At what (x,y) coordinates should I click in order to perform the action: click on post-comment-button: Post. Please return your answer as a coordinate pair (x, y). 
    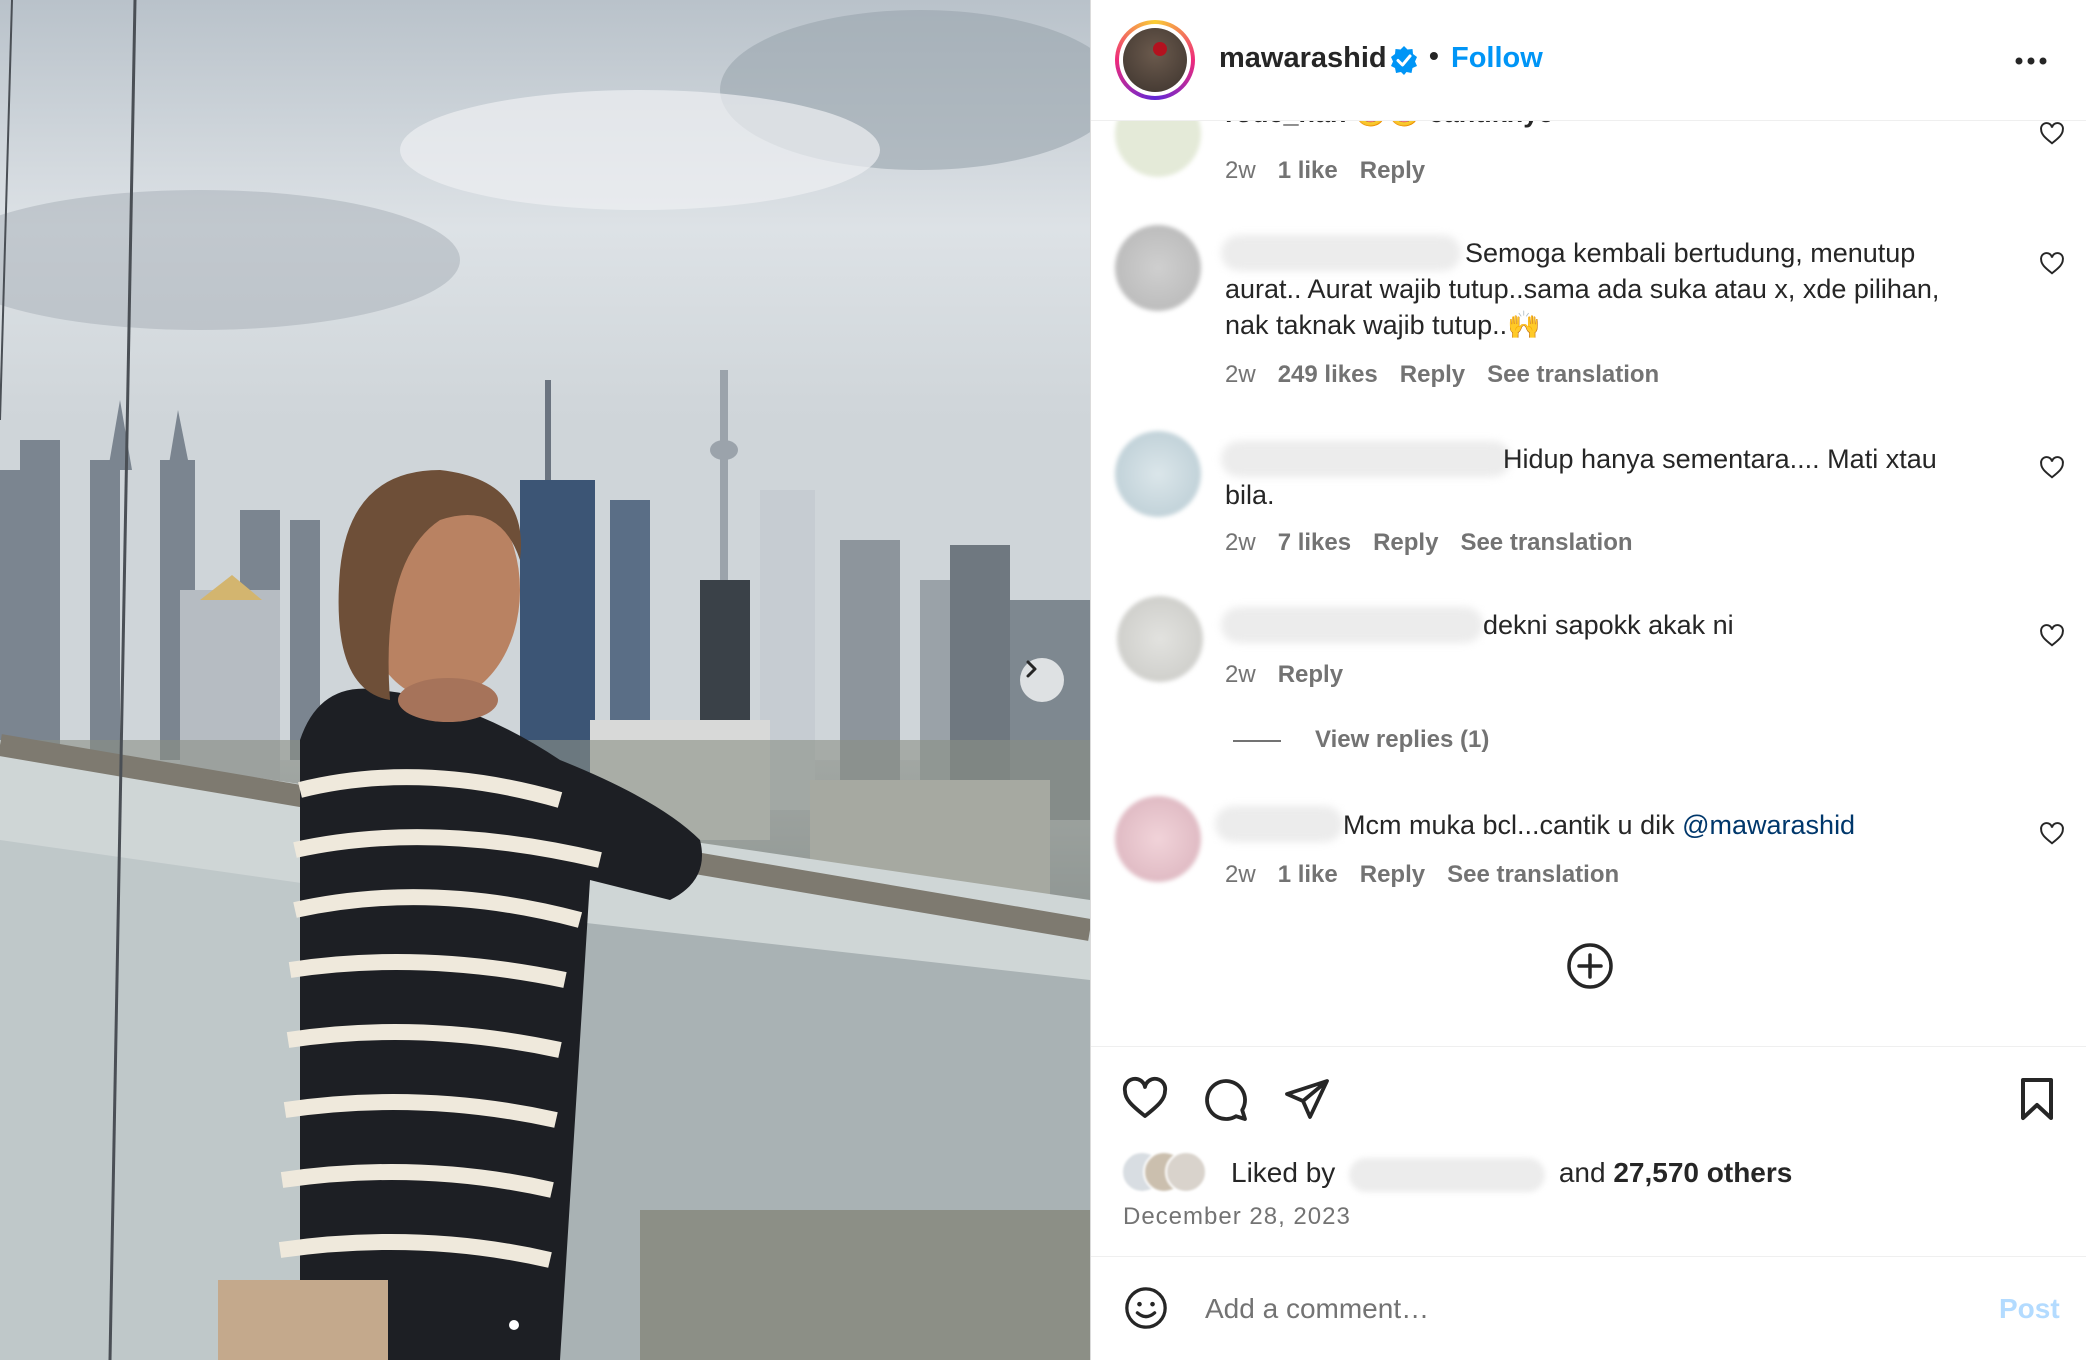
    Looking at the image, I should click on (2029, 1309).